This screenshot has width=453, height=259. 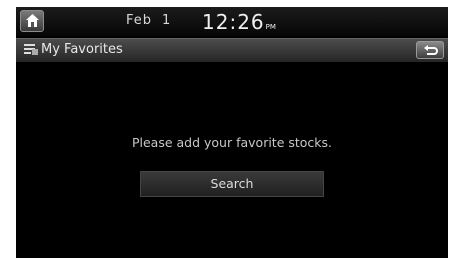 I want to click on favorites-list-icon, so click(x=31, y=49).